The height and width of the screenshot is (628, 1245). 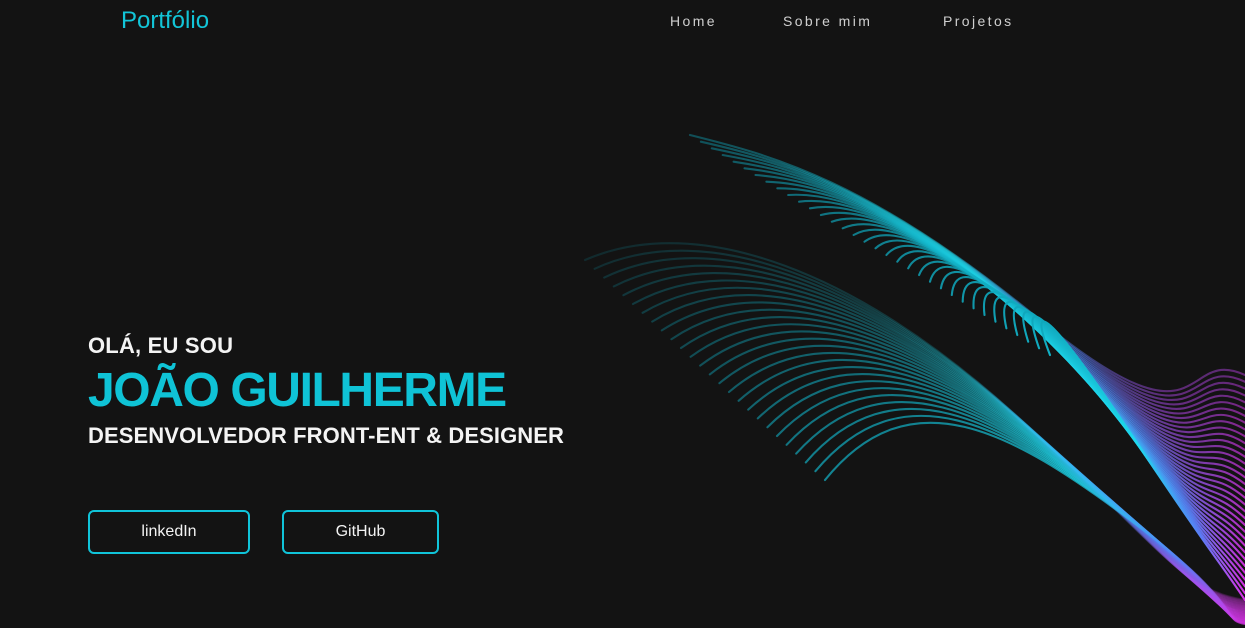 I want to click on hero-name: JOÃO GUILHERME, so click(x=297, y=390).